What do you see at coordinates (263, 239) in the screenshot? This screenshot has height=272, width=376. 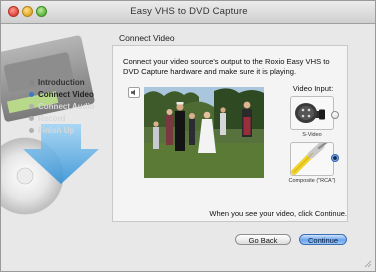 I see `go-back-button: Go Back` at bounding box center [263, 239].